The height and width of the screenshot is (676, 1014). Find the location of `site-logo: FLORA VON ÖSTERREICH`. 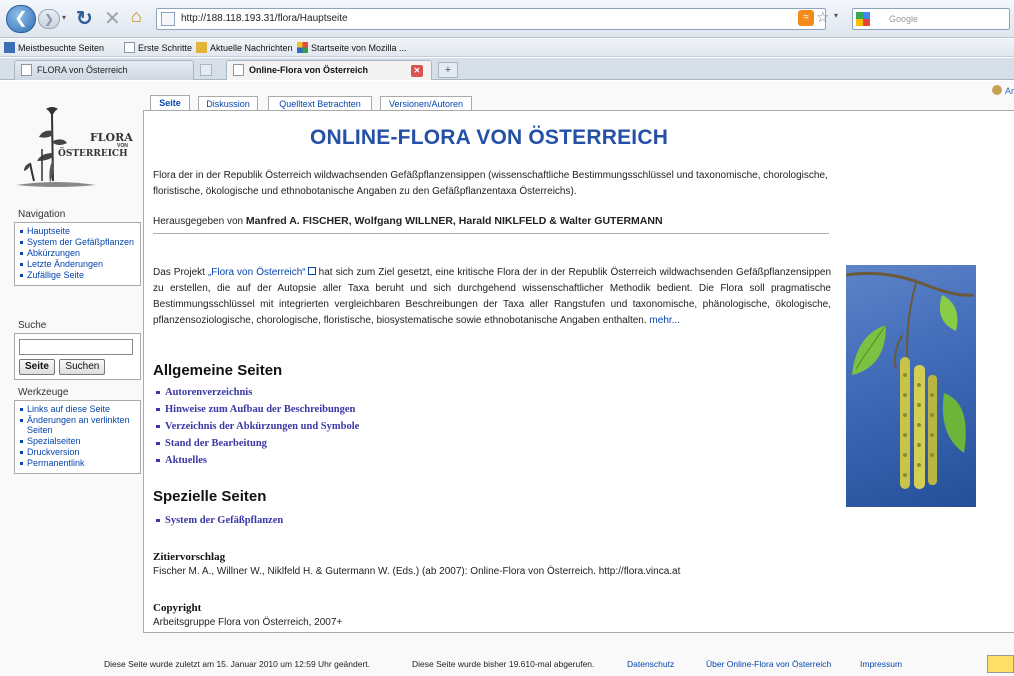

site-logo: FLORA VON ÖSTERREICH is located at coordinates (76, 146).